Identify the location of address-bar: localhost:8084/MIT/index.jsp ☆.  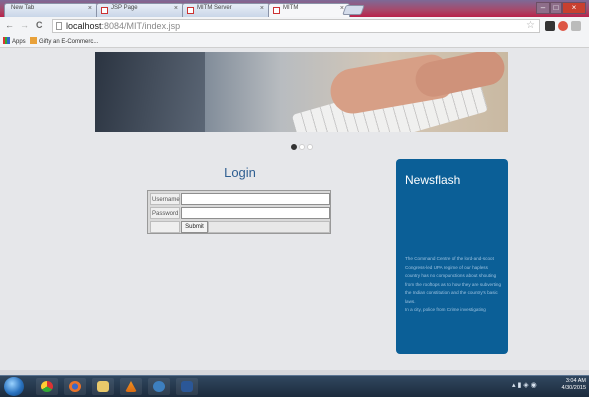
(296, 26).